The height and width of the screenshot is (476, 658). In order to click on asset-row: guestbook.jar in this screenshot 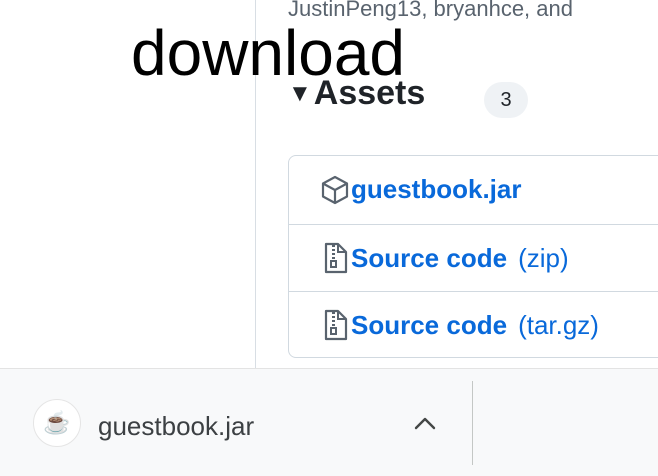, I will do `click(473, 189)`.